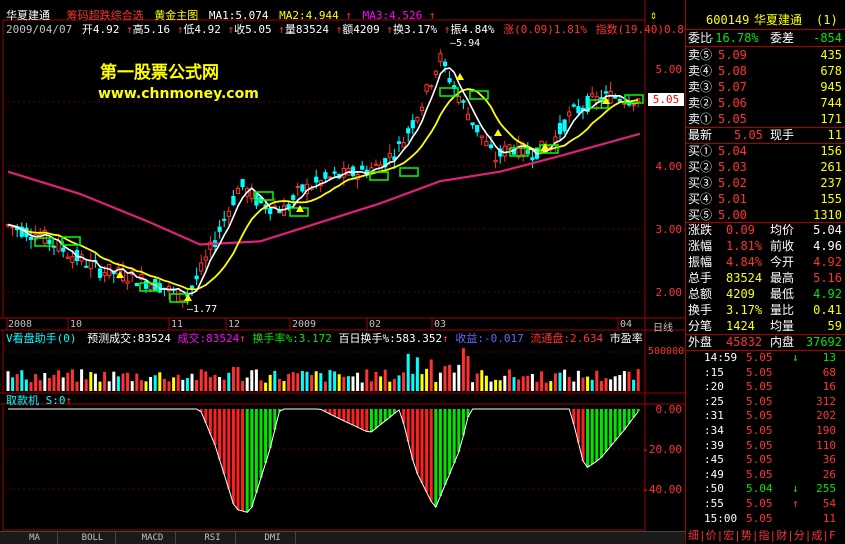 Image resolution: width=845 pixels, height=544 pixels. What do you see at coordinates (36, 400) in the screenshot?
I see `osc-panel-title: 取款机 S:0` at bounding box center [36, 400].